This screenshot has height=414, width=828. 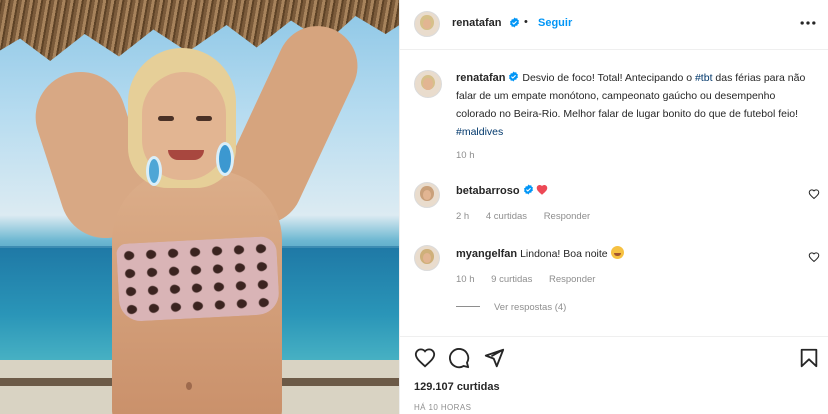 I want to click on comment-body: myangelfan Lindona! Boa noite, so click(x=540, y=253).